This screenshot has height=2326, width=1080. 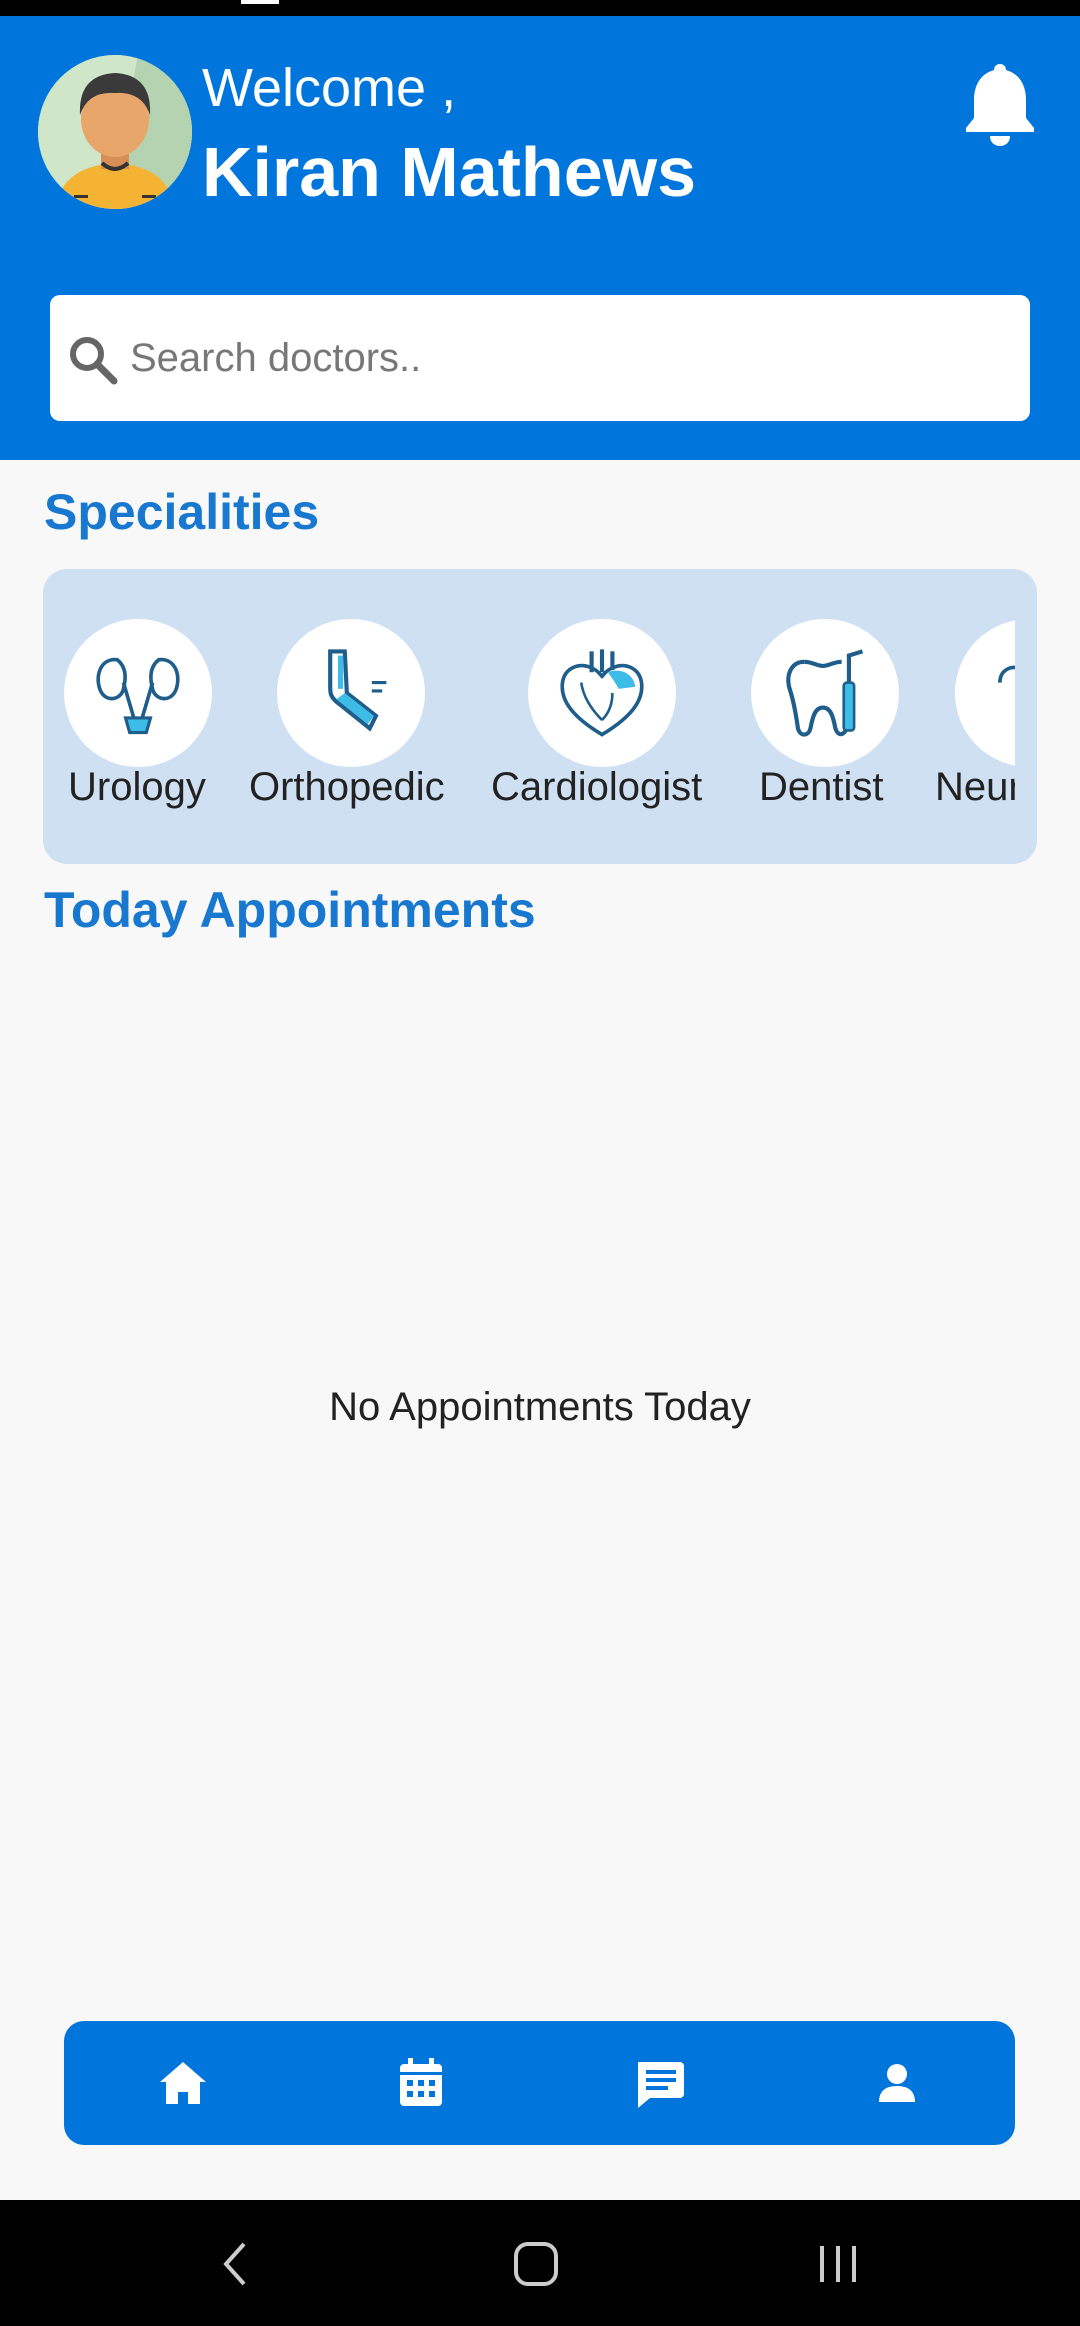 I want to click on back-icon, so click(x=236, y=2264).